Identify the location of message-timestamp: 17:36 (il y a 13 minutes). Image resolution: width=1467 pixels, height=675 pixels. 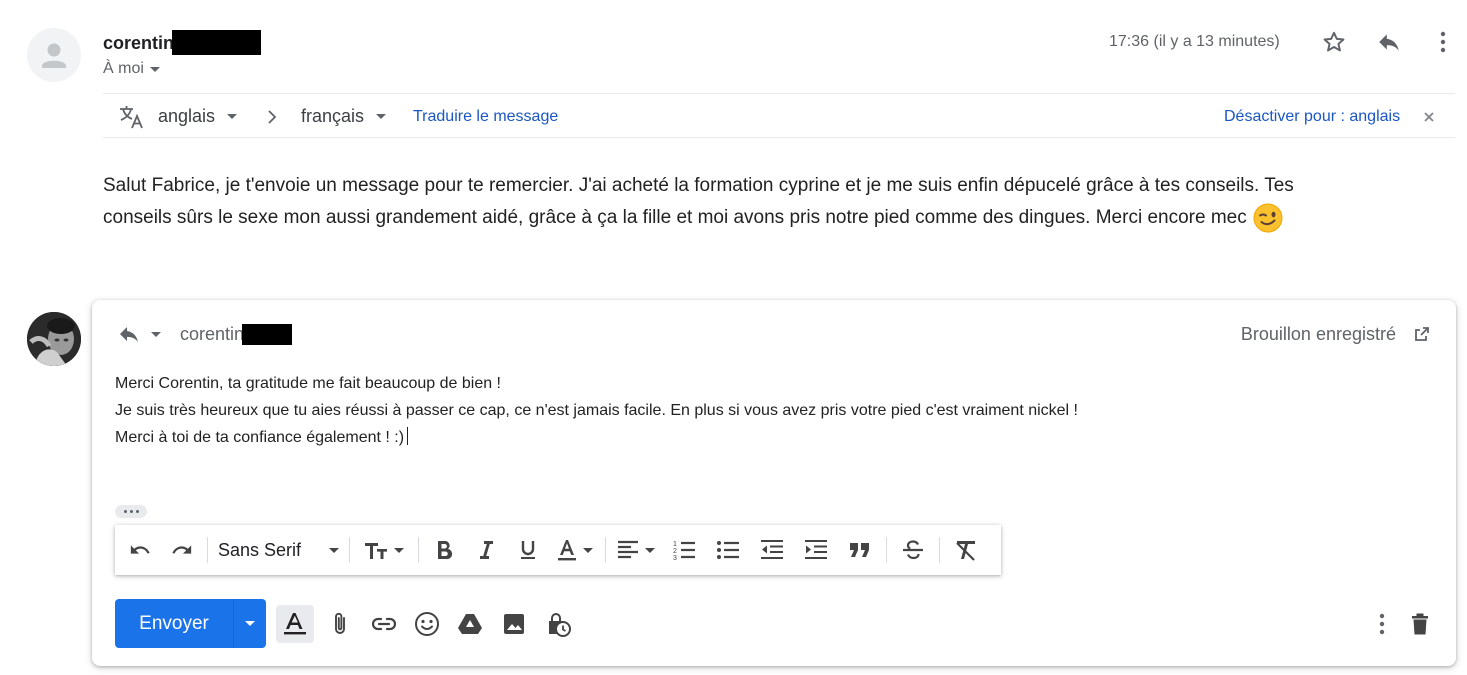
(1194, 41).